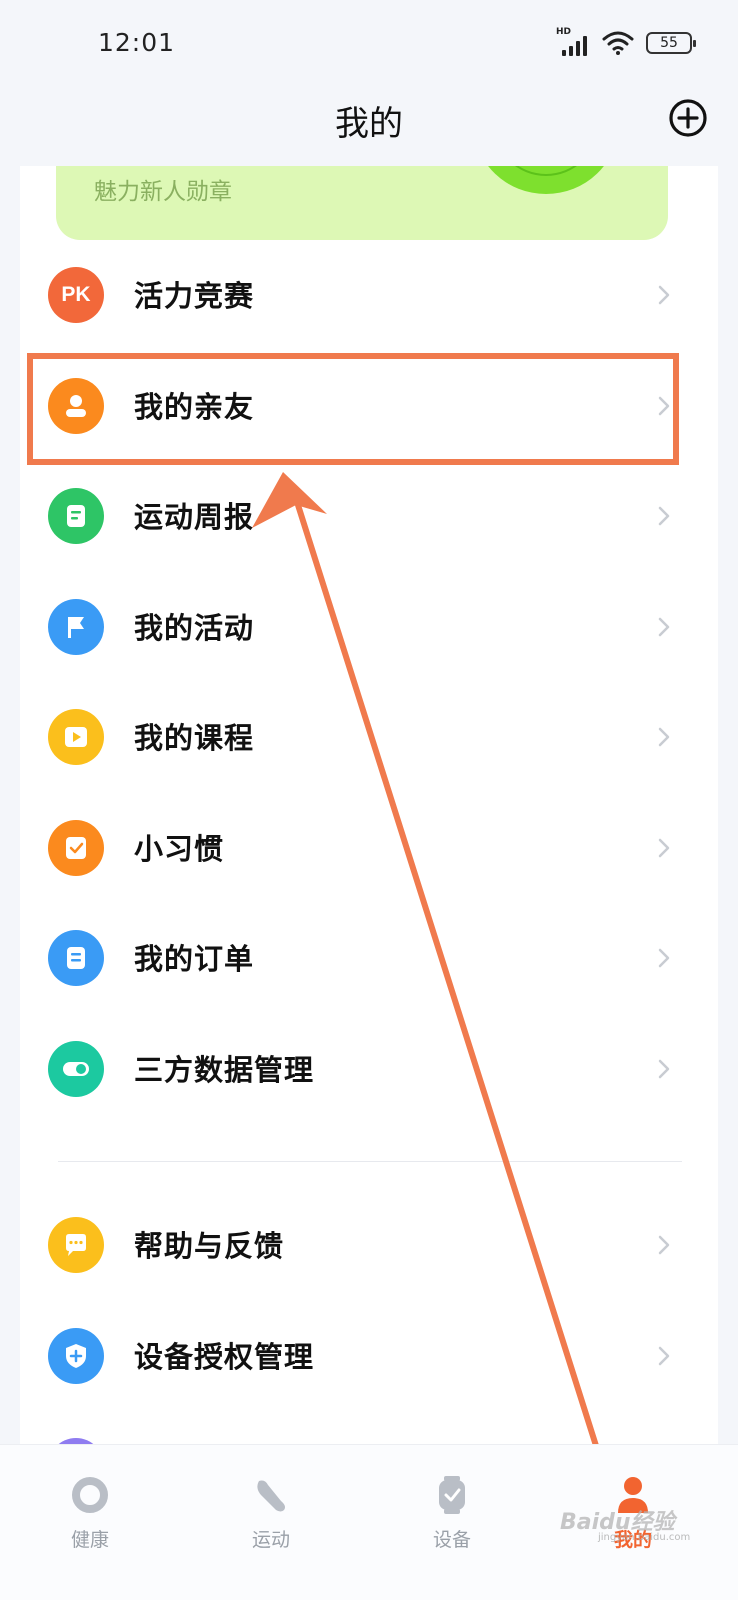 The image size is (738, 1600). I want to click on shoe-icon, so click(271, 1496).